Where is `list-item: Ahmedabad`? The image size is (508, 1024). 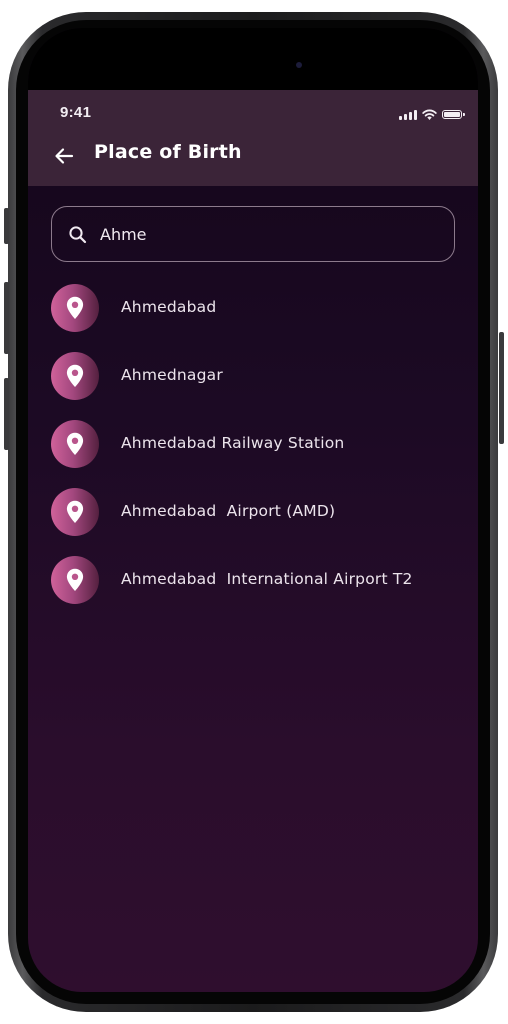 list-item: Ahmedabad is located at coordinates (253, 310).